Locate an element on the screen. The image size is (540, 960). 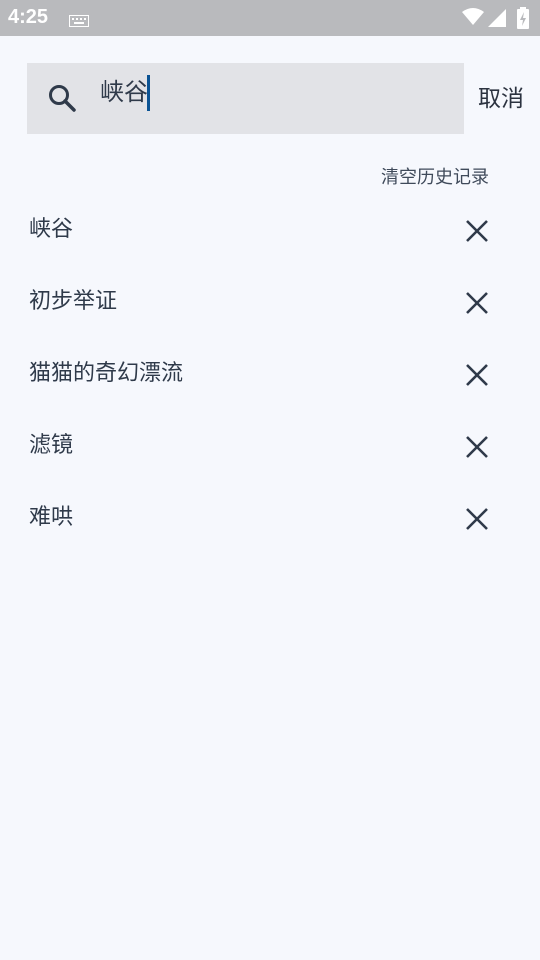
history-item-label: 猫猫的奇幻漂流 is located at coordinates (106, 374).